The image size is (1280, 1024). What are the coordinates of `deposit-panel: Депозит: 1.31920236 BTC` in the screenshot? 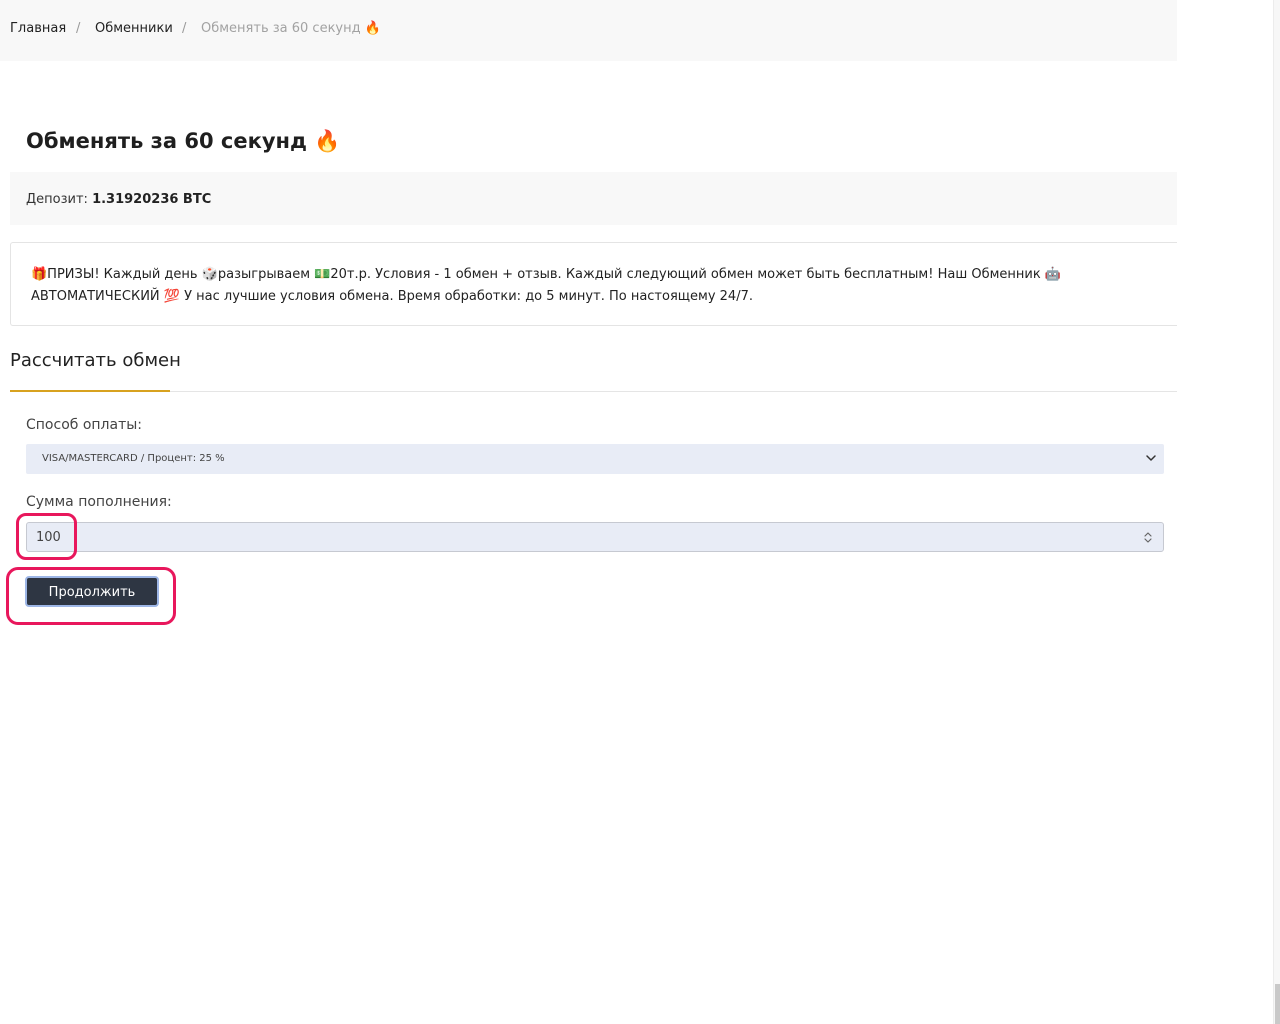 It's located at (593, 198).